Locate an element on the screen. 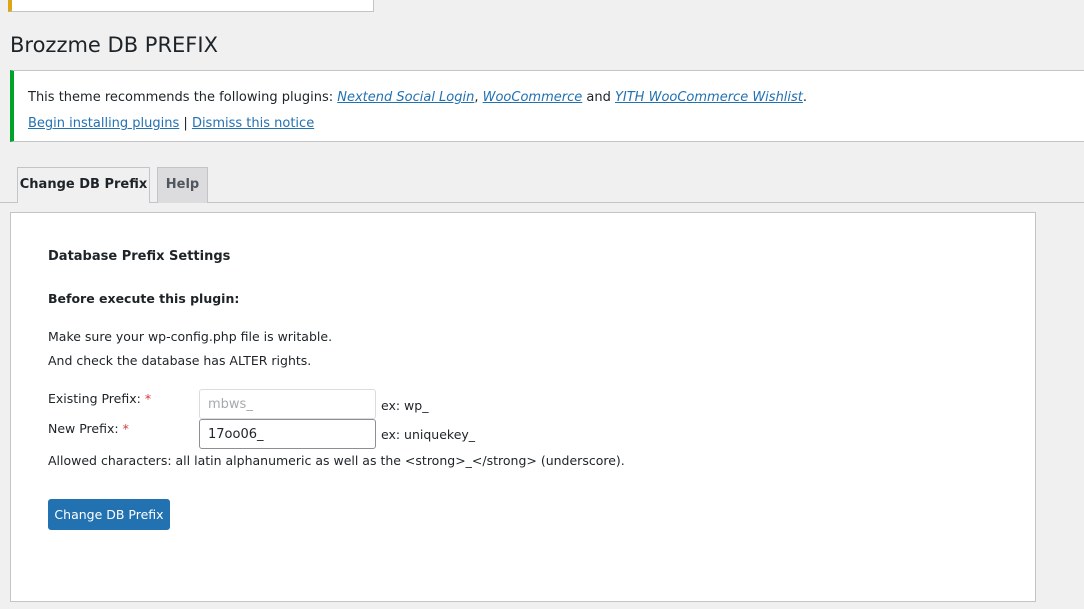 The width and height of the screenshot is (1084, 609). page-title: Brozzme DB PREFIX is located at coordinates (114, 45).